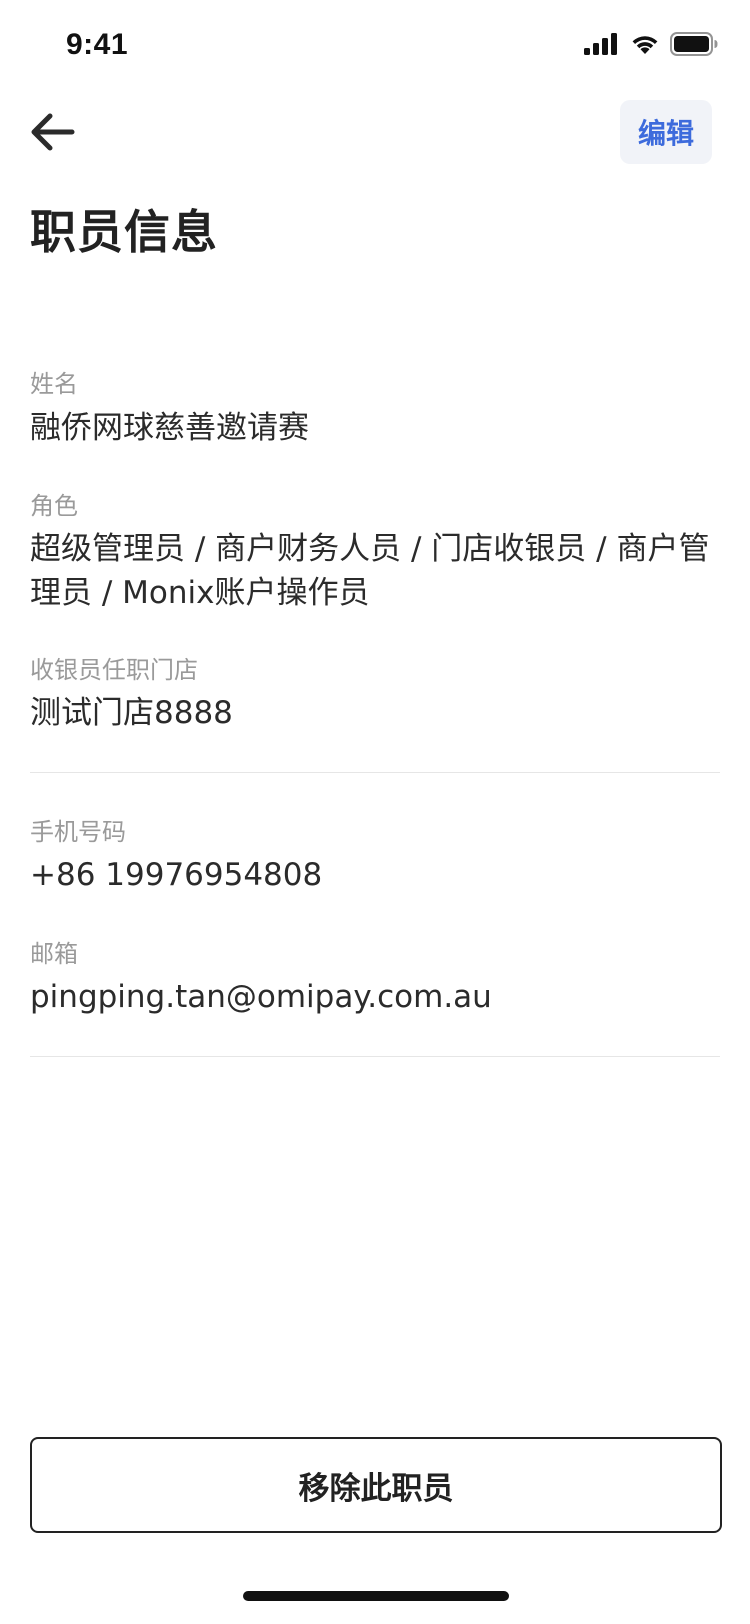  What do you see at coordinates (169, 428) in the screenshot?
I see `name-value: 融侨网球慈善邀请赛` at bounding box center [169, 428].